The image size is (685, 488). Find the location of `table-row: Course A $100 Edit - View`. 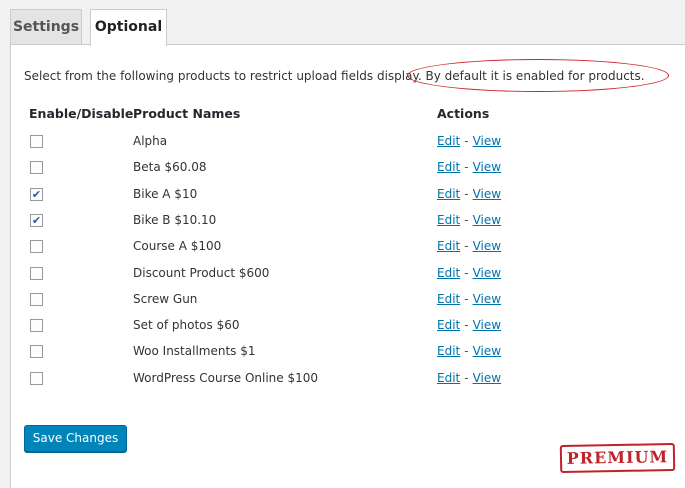

table-row: Course A $100 Edit - View is located at coordinates (342, 247).